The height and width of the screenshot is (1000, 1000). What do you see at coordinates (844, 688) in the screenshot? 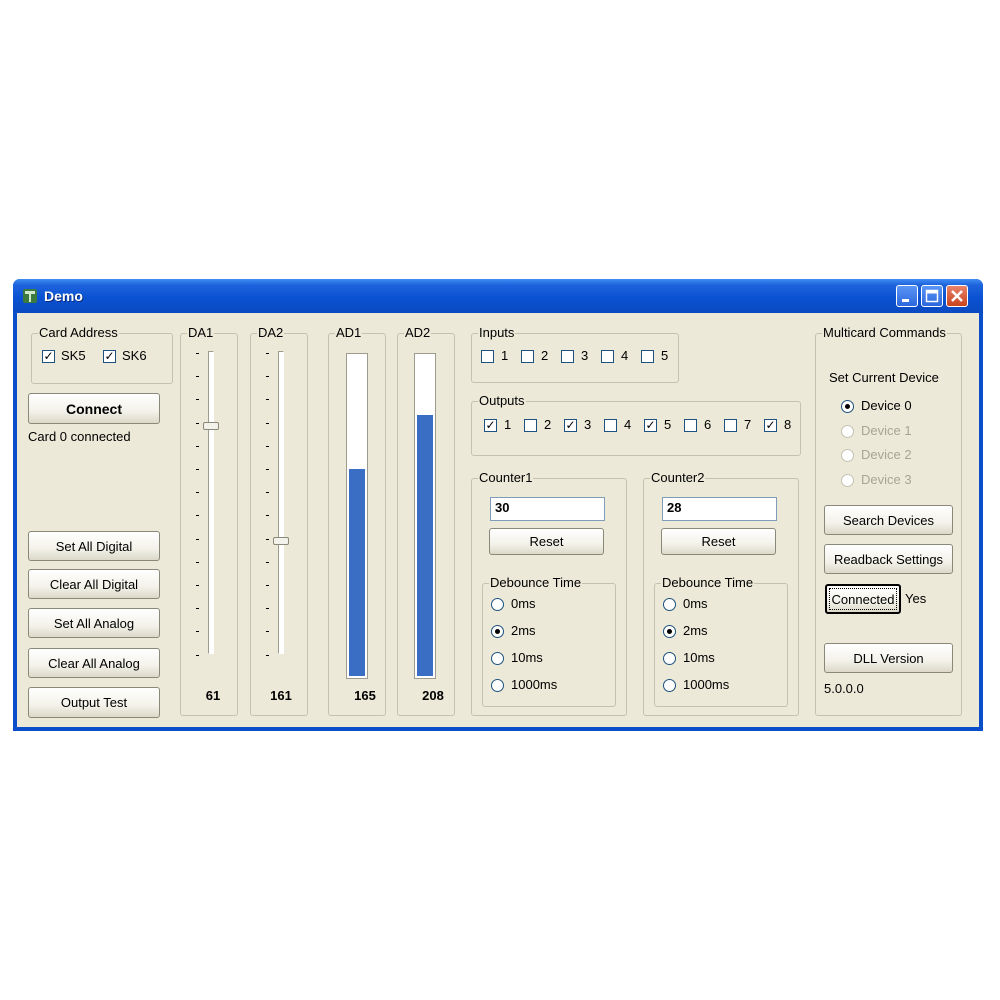
I see `dll-version-value: 5.0.0.0` at bounding box center [844, 688].